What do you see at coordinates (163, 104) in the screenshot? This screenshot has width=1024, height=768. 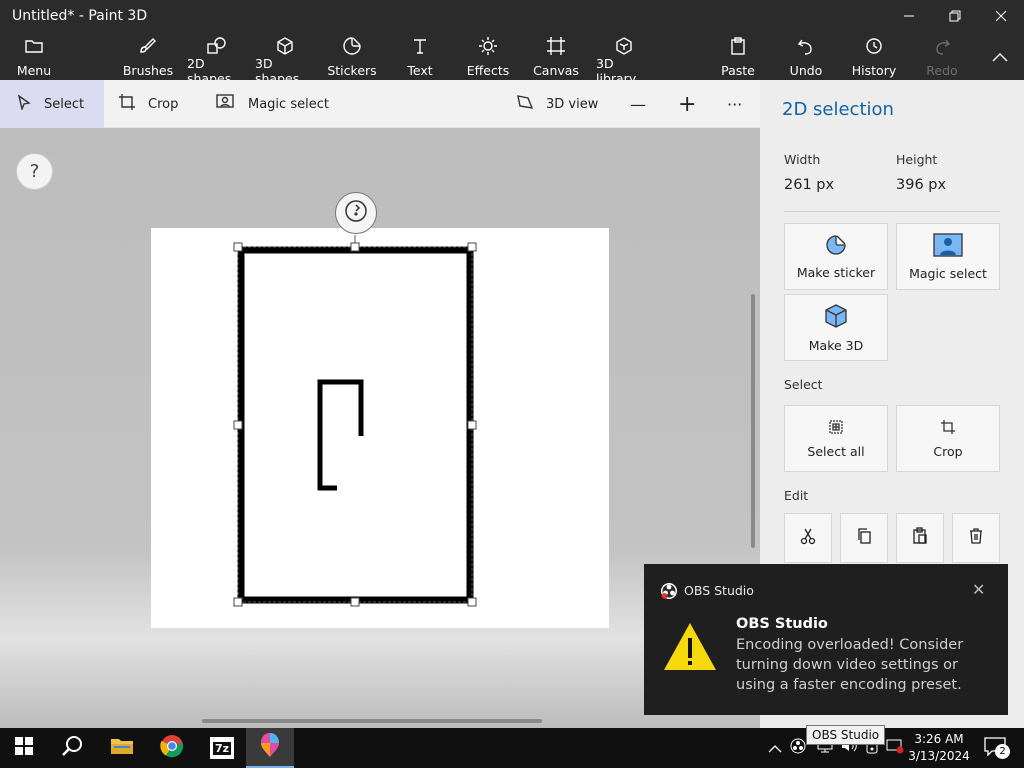 I see `crop-label: Crop` at bounding box center [163, 104].